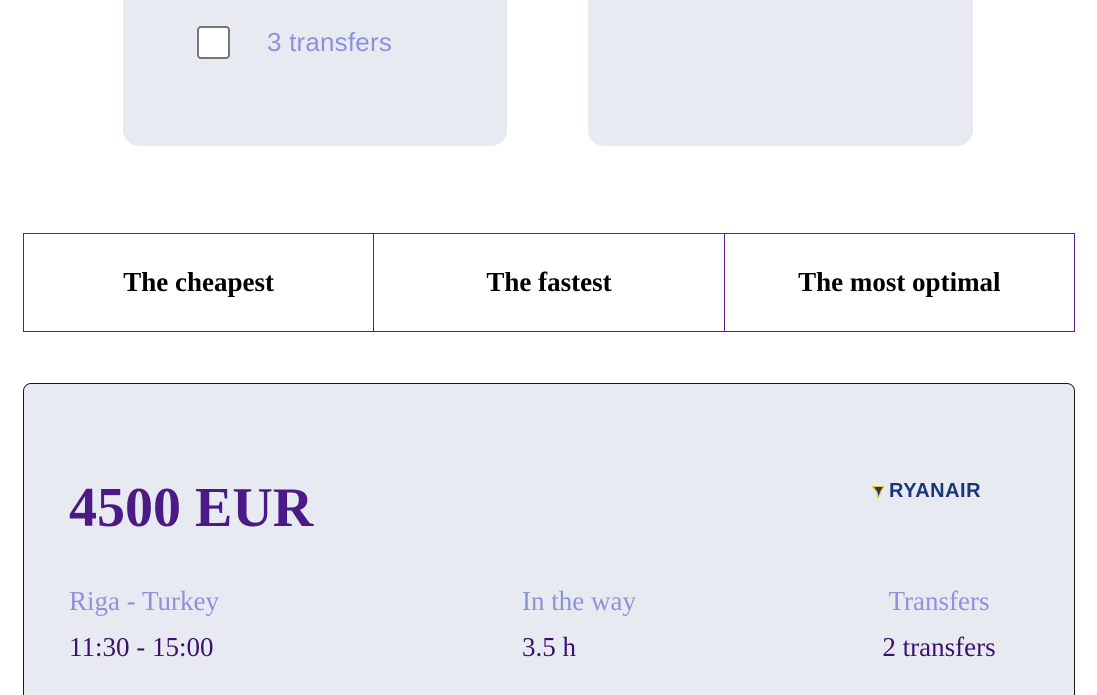  What do you see at coordinates (144, 601) in the screenshot?
I see `route-label: Riga - Turkey` at bounding box center [144, 601].